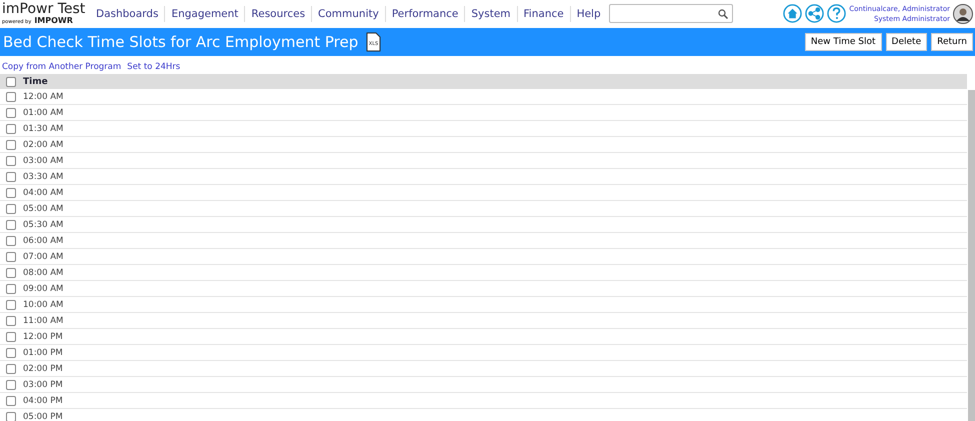 This screenshot has height=421, width=975. What do you see at coordinates (43, 225) in the screenshot?
I see `time-cell: 05:30 AM` at bounding box center [43, 225].